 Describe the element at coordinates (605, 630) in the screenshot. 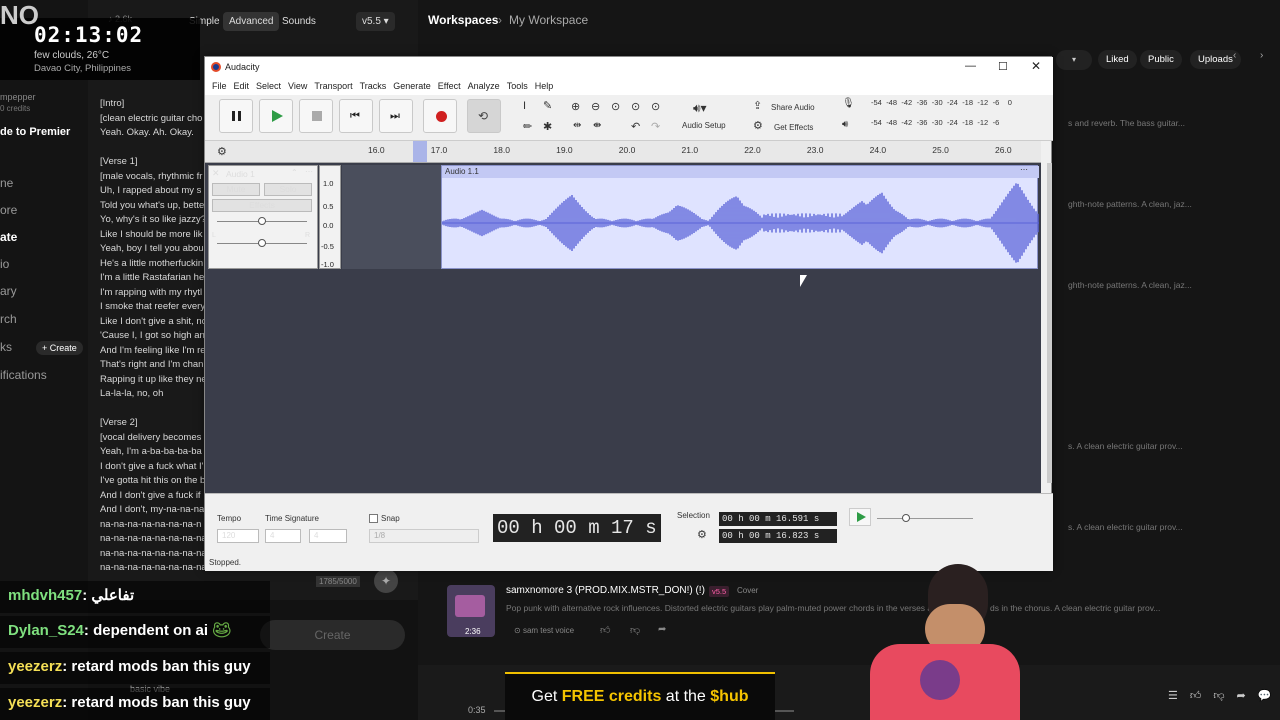

I see `like-icon: 👍︎` at that location.